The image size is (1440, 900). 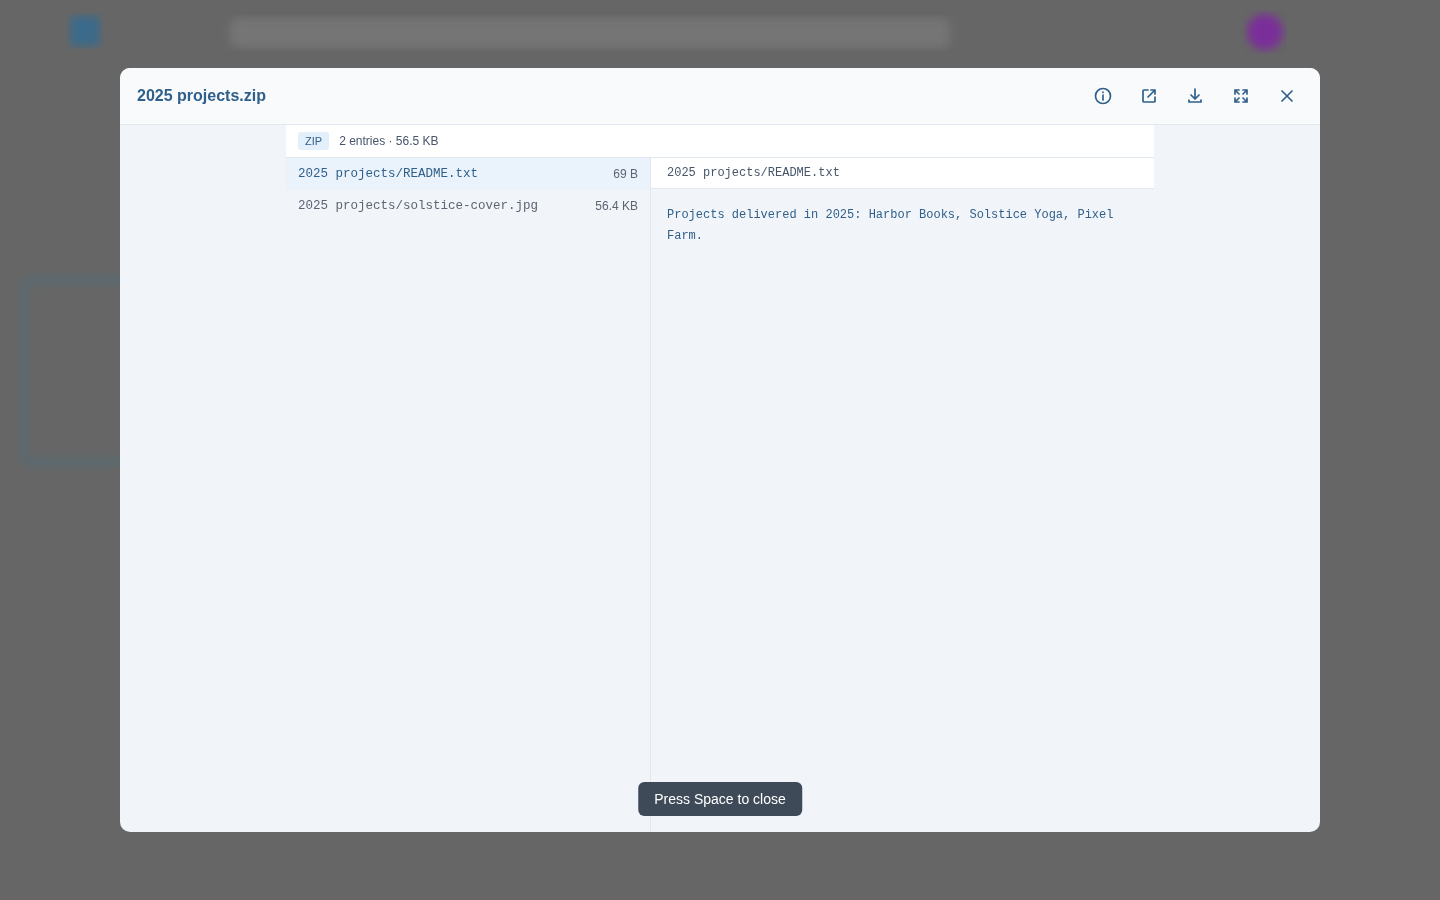 What do you see at coordinates (1241, 96) in the screenshot?
I see `fullscreen-icon` at bounding box center [1241, 96].